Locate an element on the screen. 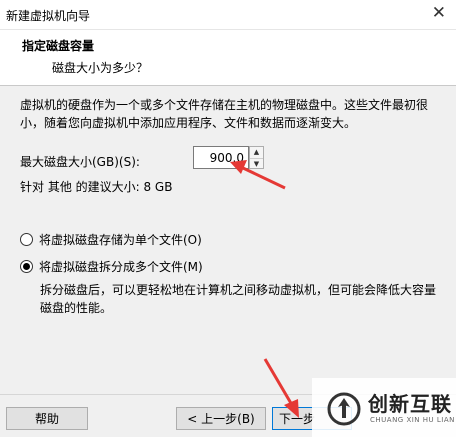 The image size is (456, 437). back-button: < 上一步(B) is located at coordinates (221, 418).